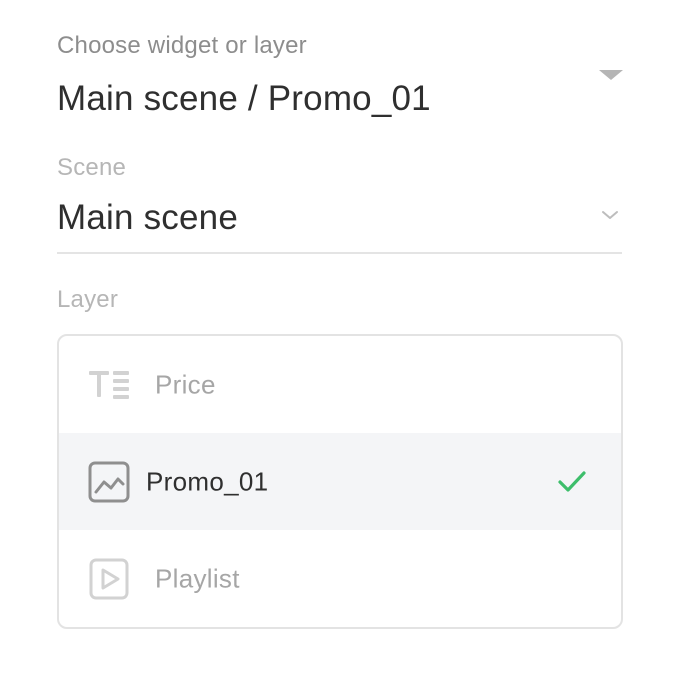 The image size is (680, 684). I want to click on layer-item-promo-01: Promo_01, so click(340, 481).